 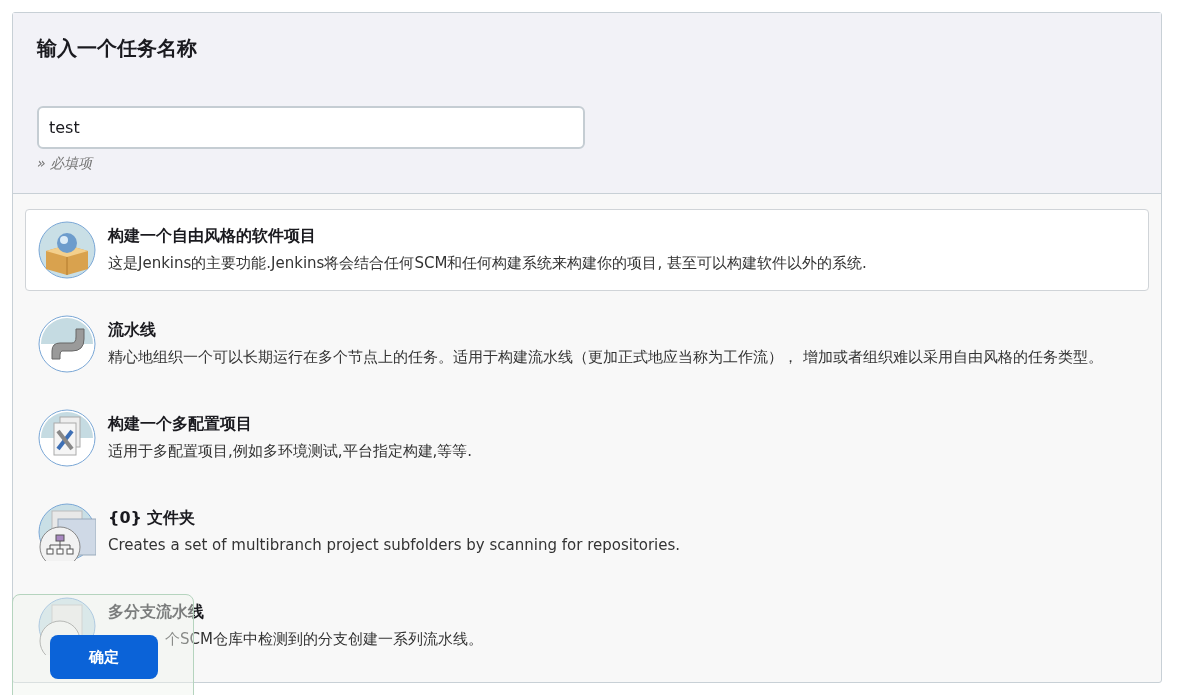 What do you see at coordinates (104, 657) in the screenshot?
I see `ok-button: 确定` at bounding box center [104, 657].